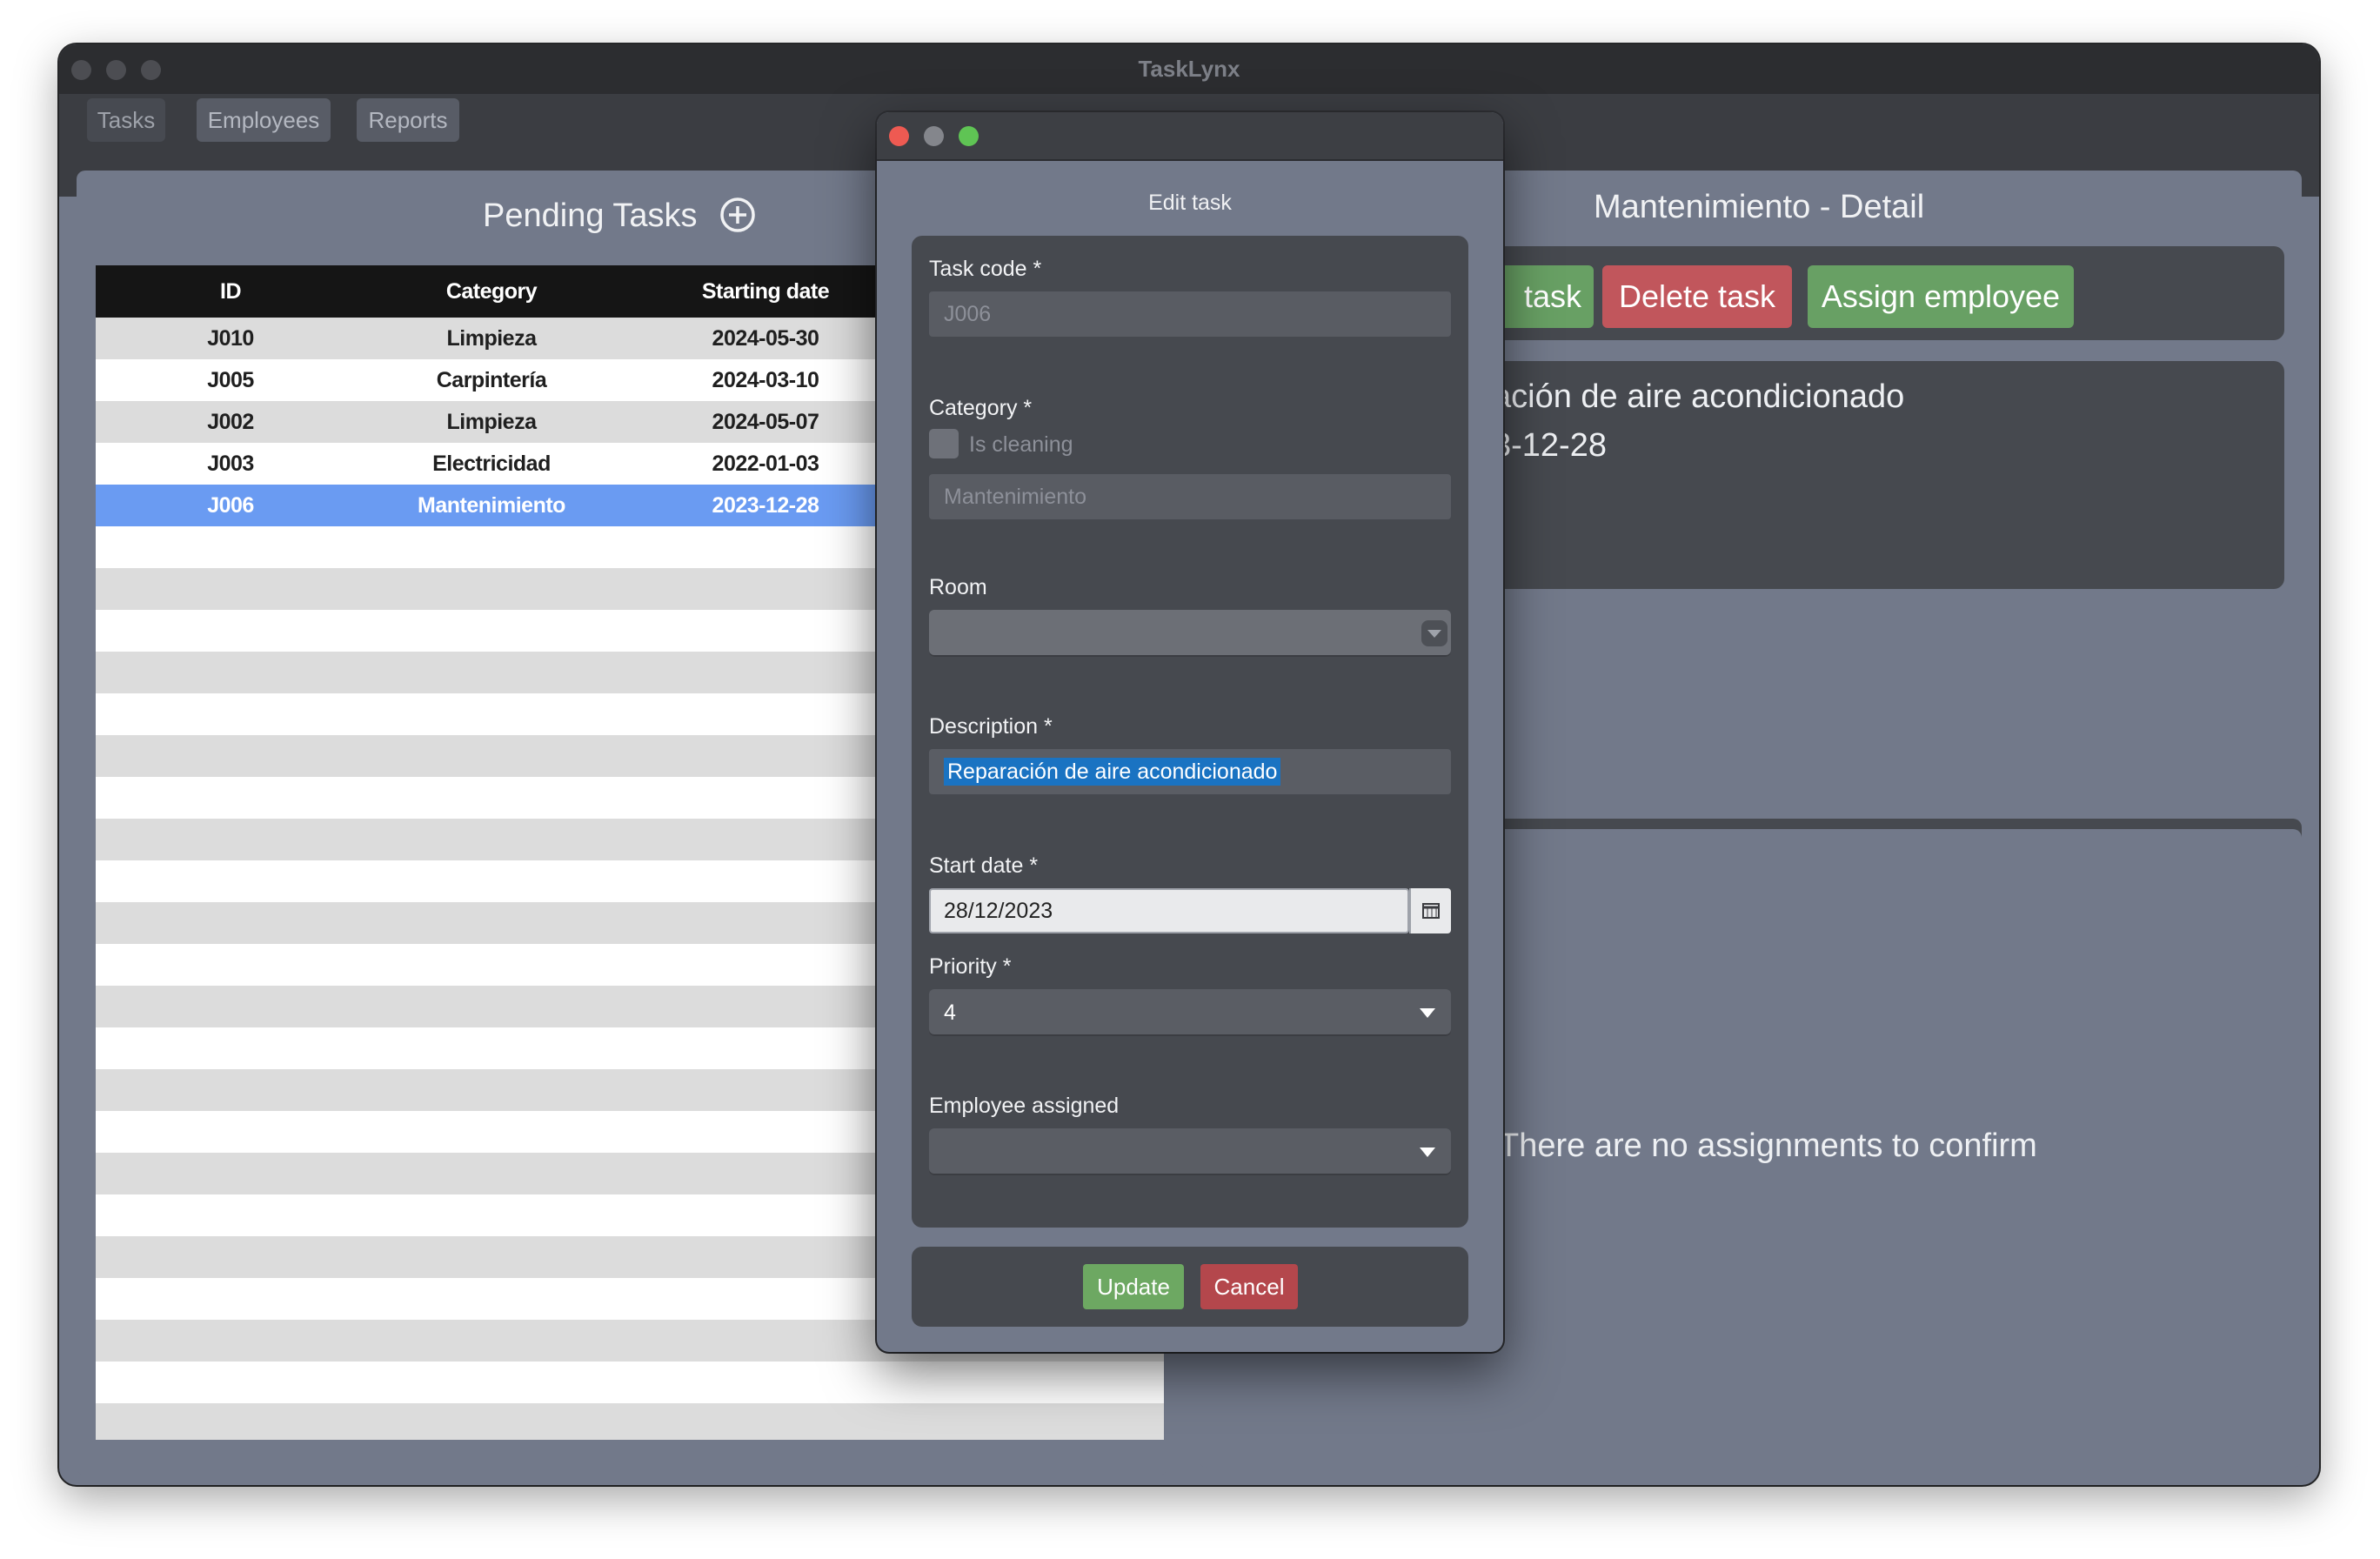 This screenshot has width=2380, height=1559. What do you see at coordinates (1169, 911) in the screenshot?
I see `start-date-field: 28/12/2023` at bounding box center [1169, 911].